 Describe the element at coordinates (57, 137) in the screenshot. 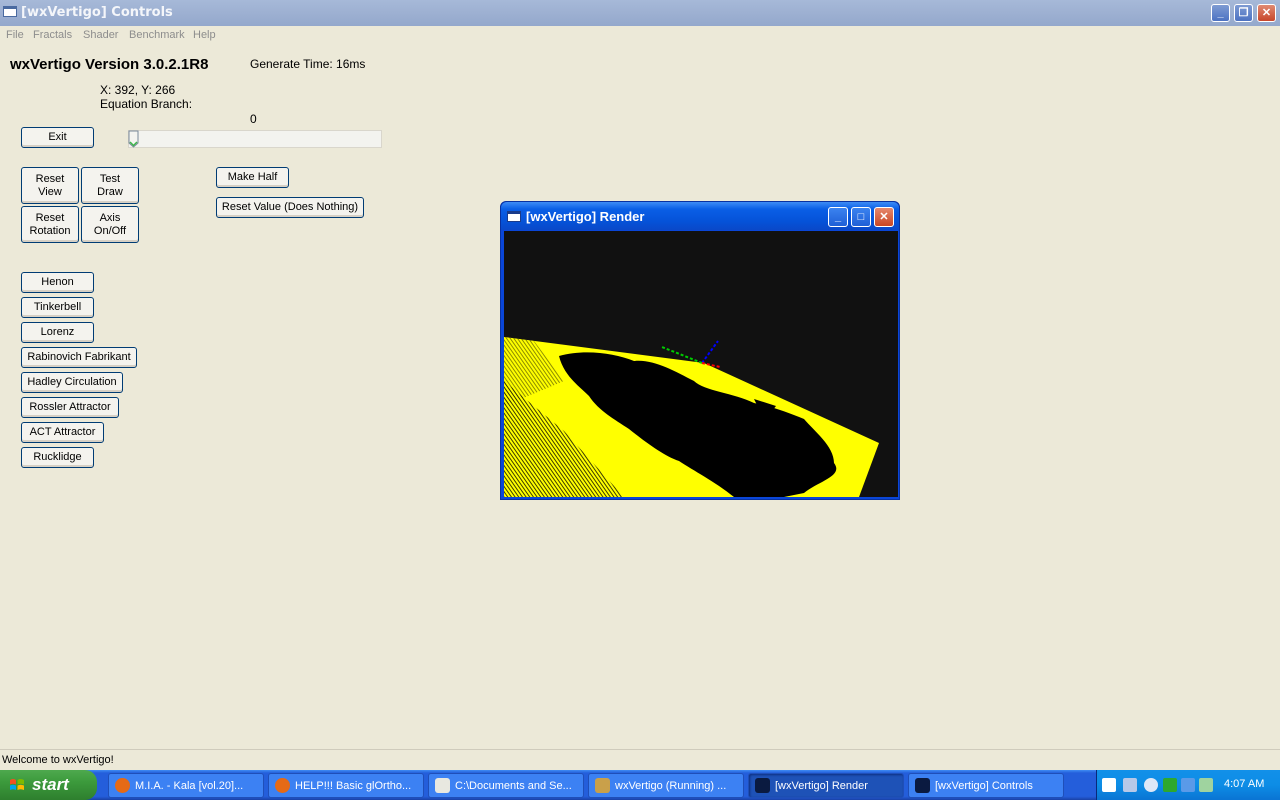

I see `exit-button: Exit` at that location.